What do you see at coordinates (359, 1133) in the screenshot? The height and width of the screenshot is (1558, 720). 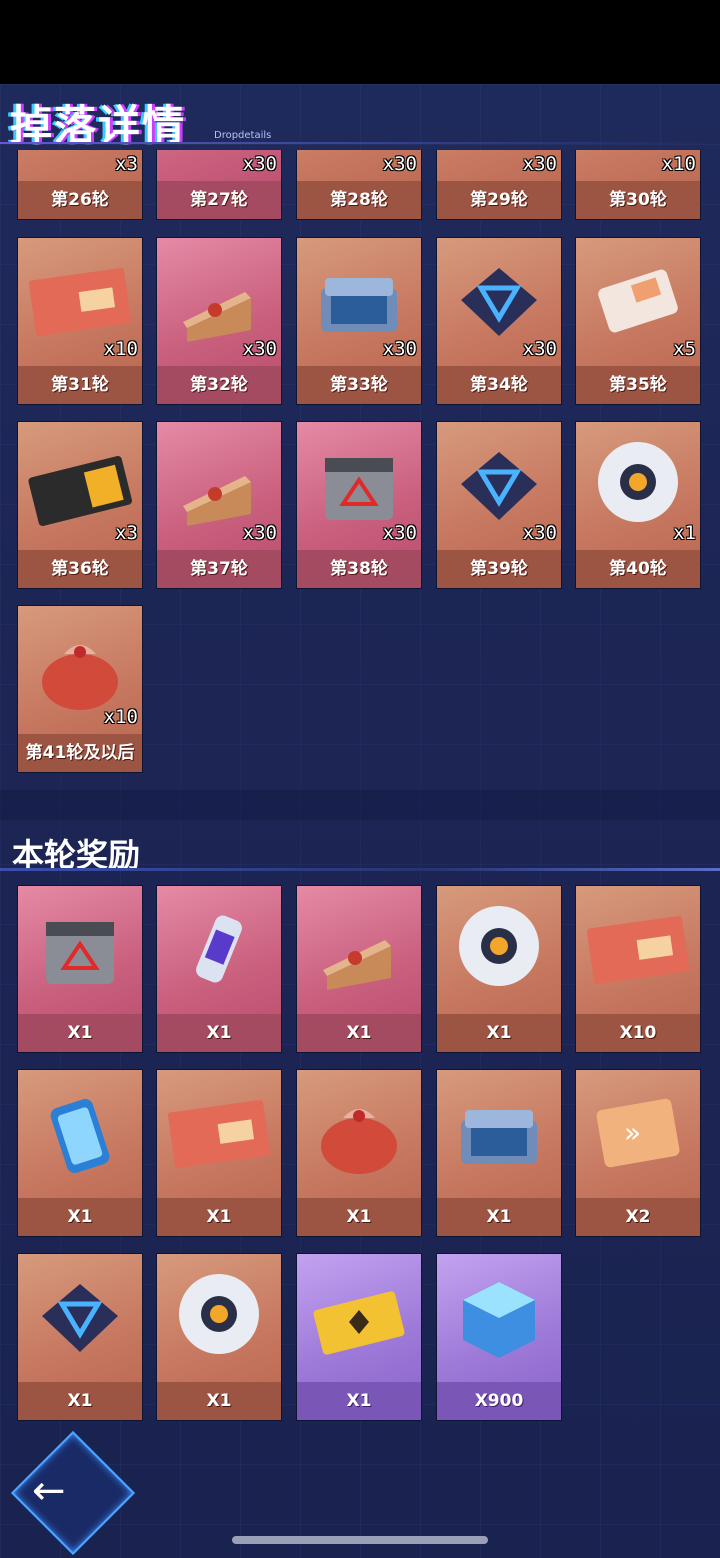 I see `lucky-bag-icon` at bounding box center [359, 1133].